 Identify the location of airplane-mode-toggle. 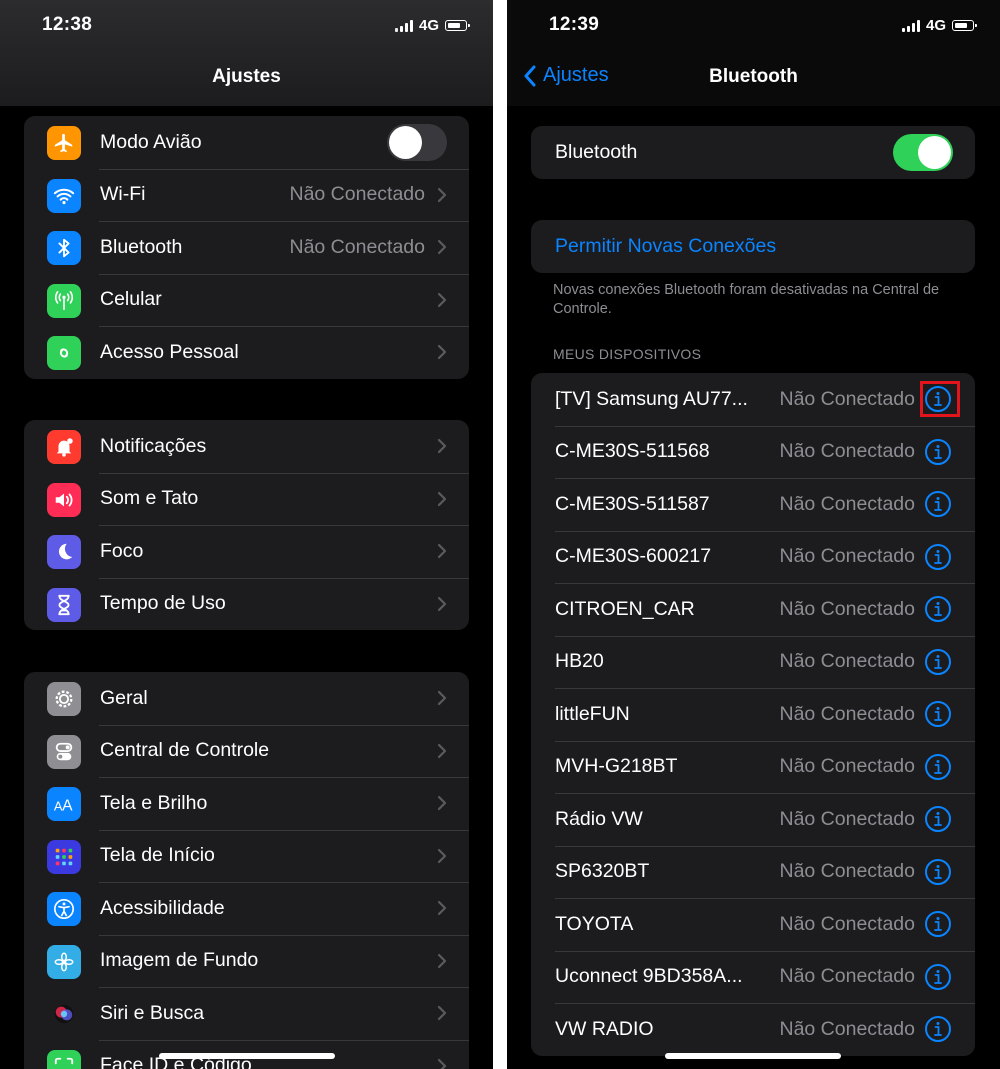
(417, 142).